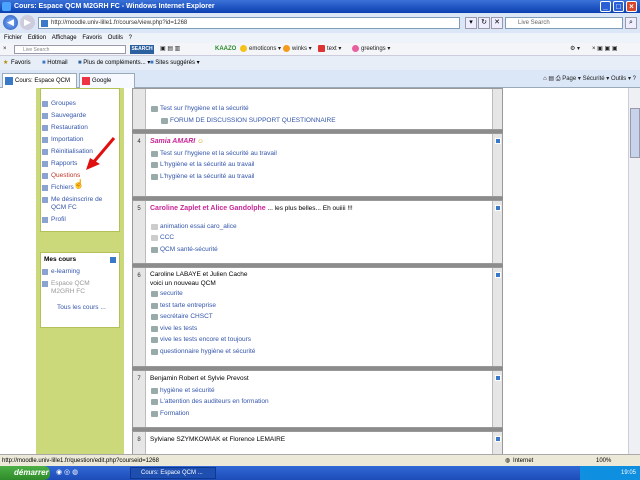 The width and height of the screenshot is (640, 480). What do you see at coordinates (634, 271) in the screenshot?
I see `vertical-scrollbar` at bounding box center [634, 271].